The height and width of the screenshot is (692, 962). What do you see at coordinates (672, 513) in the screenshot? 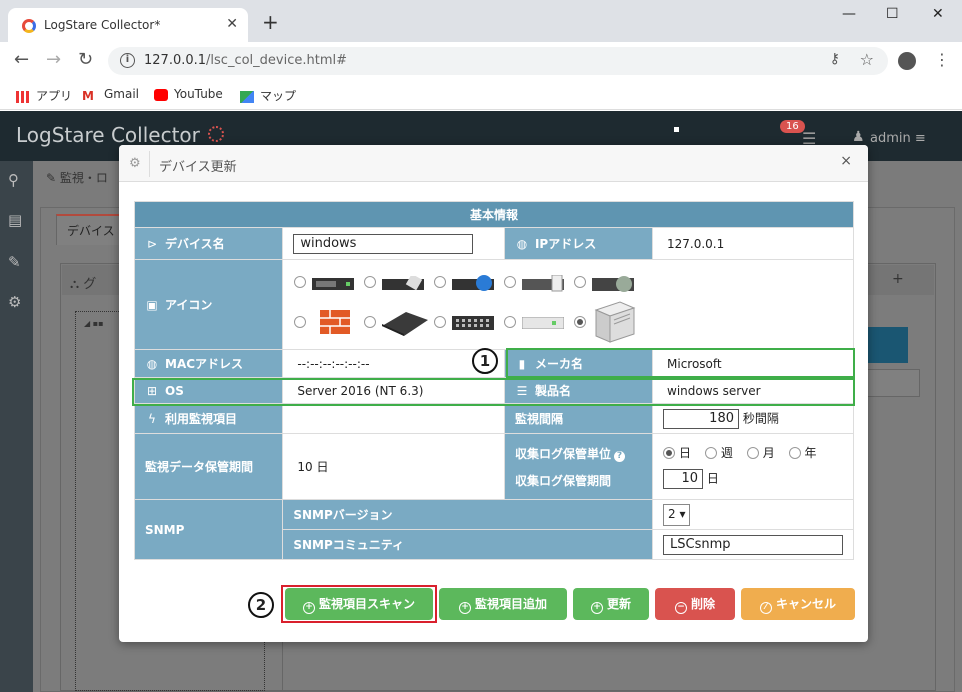
I see `snmp-version-value: 2` at bounding box center [672, 513].